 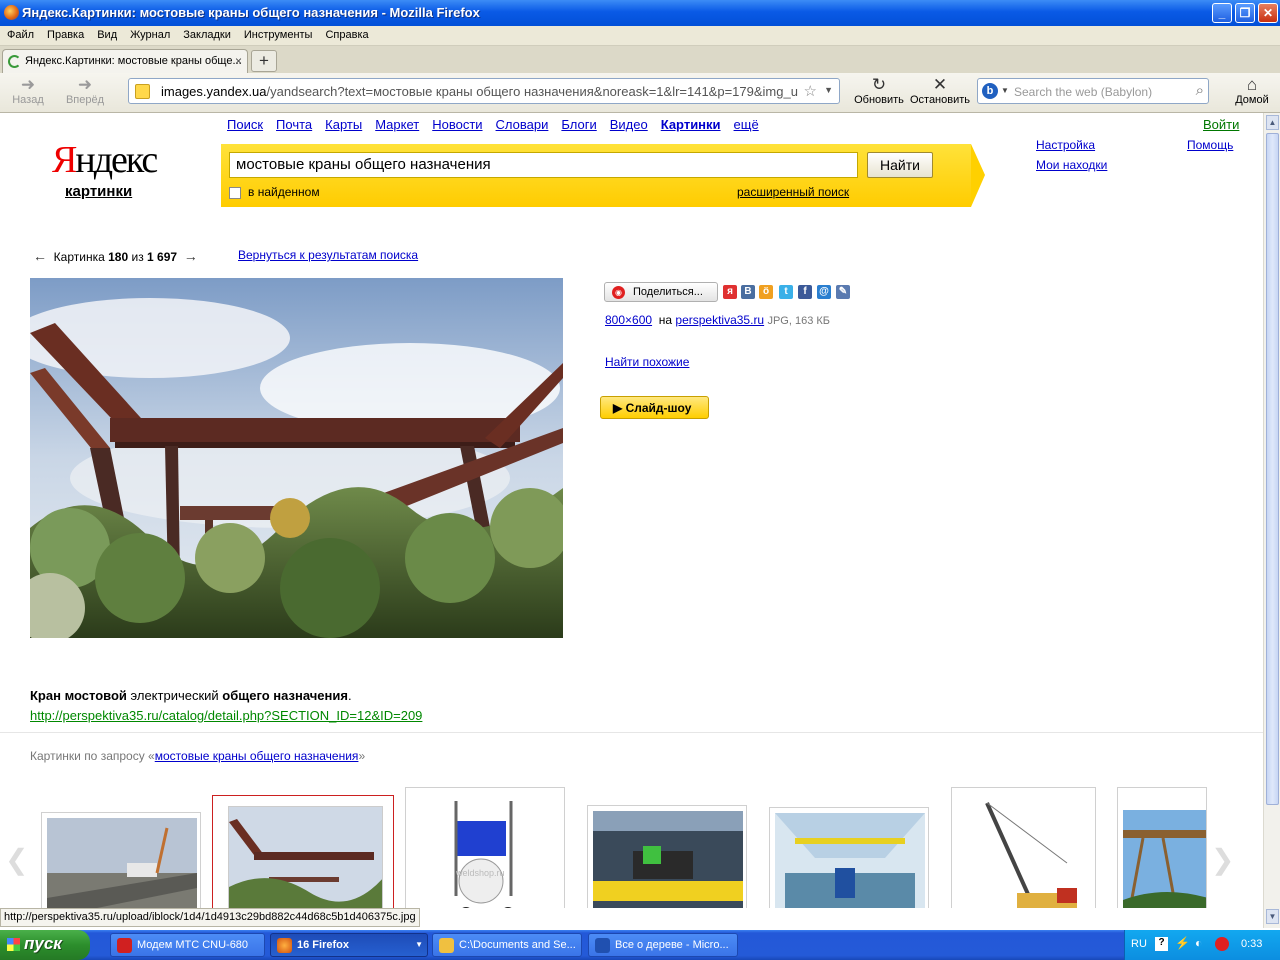 What do you see at coordinates (900, 165) in the screenshot?
I see `find-button: Найти` at bounding box center [900, 165].